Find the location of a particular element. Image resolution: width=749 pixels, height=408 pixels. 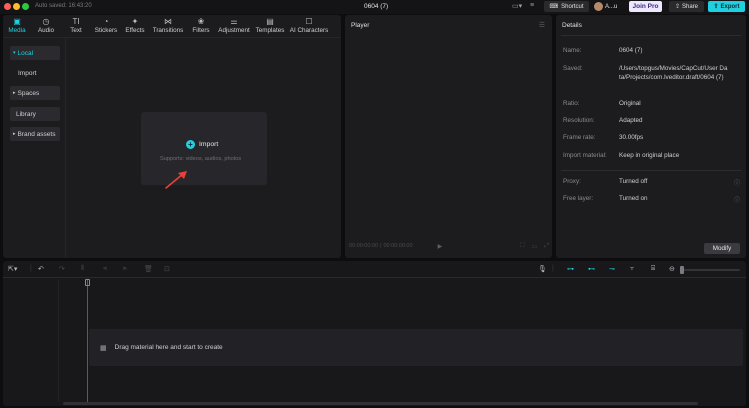

sidebar-item-label: Spaces is located at coordinates (28, 93).